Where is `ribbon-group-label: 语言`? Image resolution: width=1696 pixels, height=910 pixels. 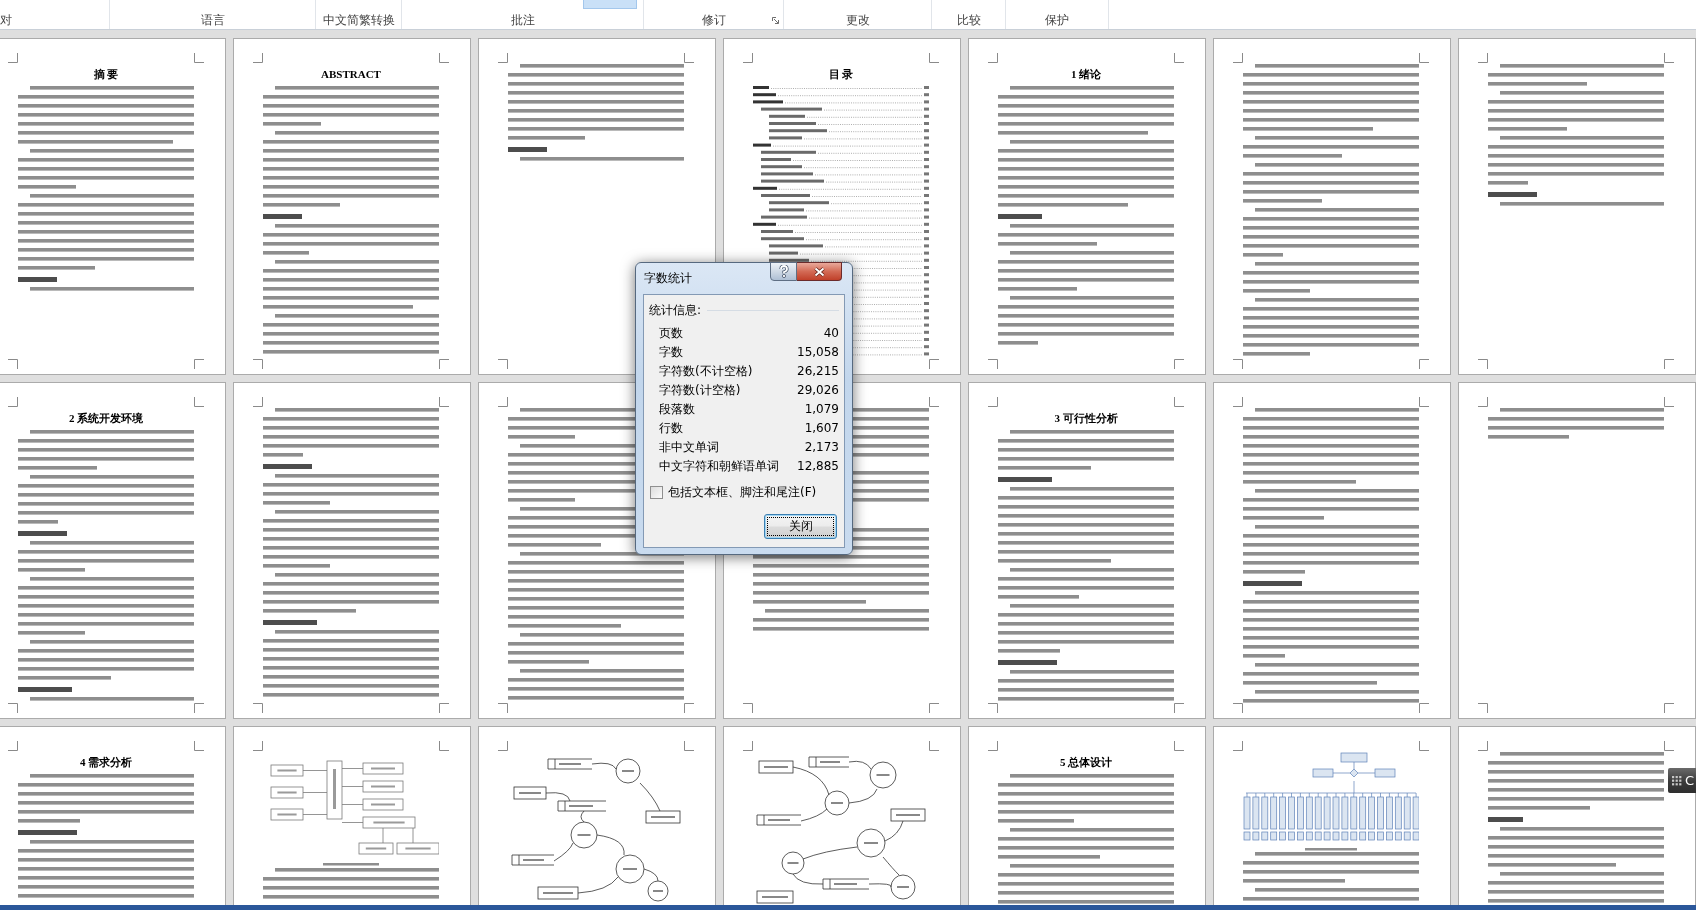
ribbon-group-label: 语言 is located at coordinates (212, 20).